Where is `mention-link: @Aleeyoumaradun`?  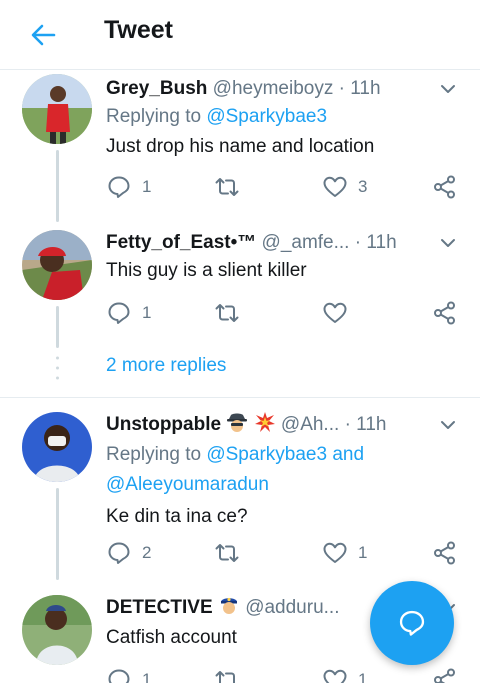 mention-link: @Aleeyoumaradun is located at coordinates (187, 484).